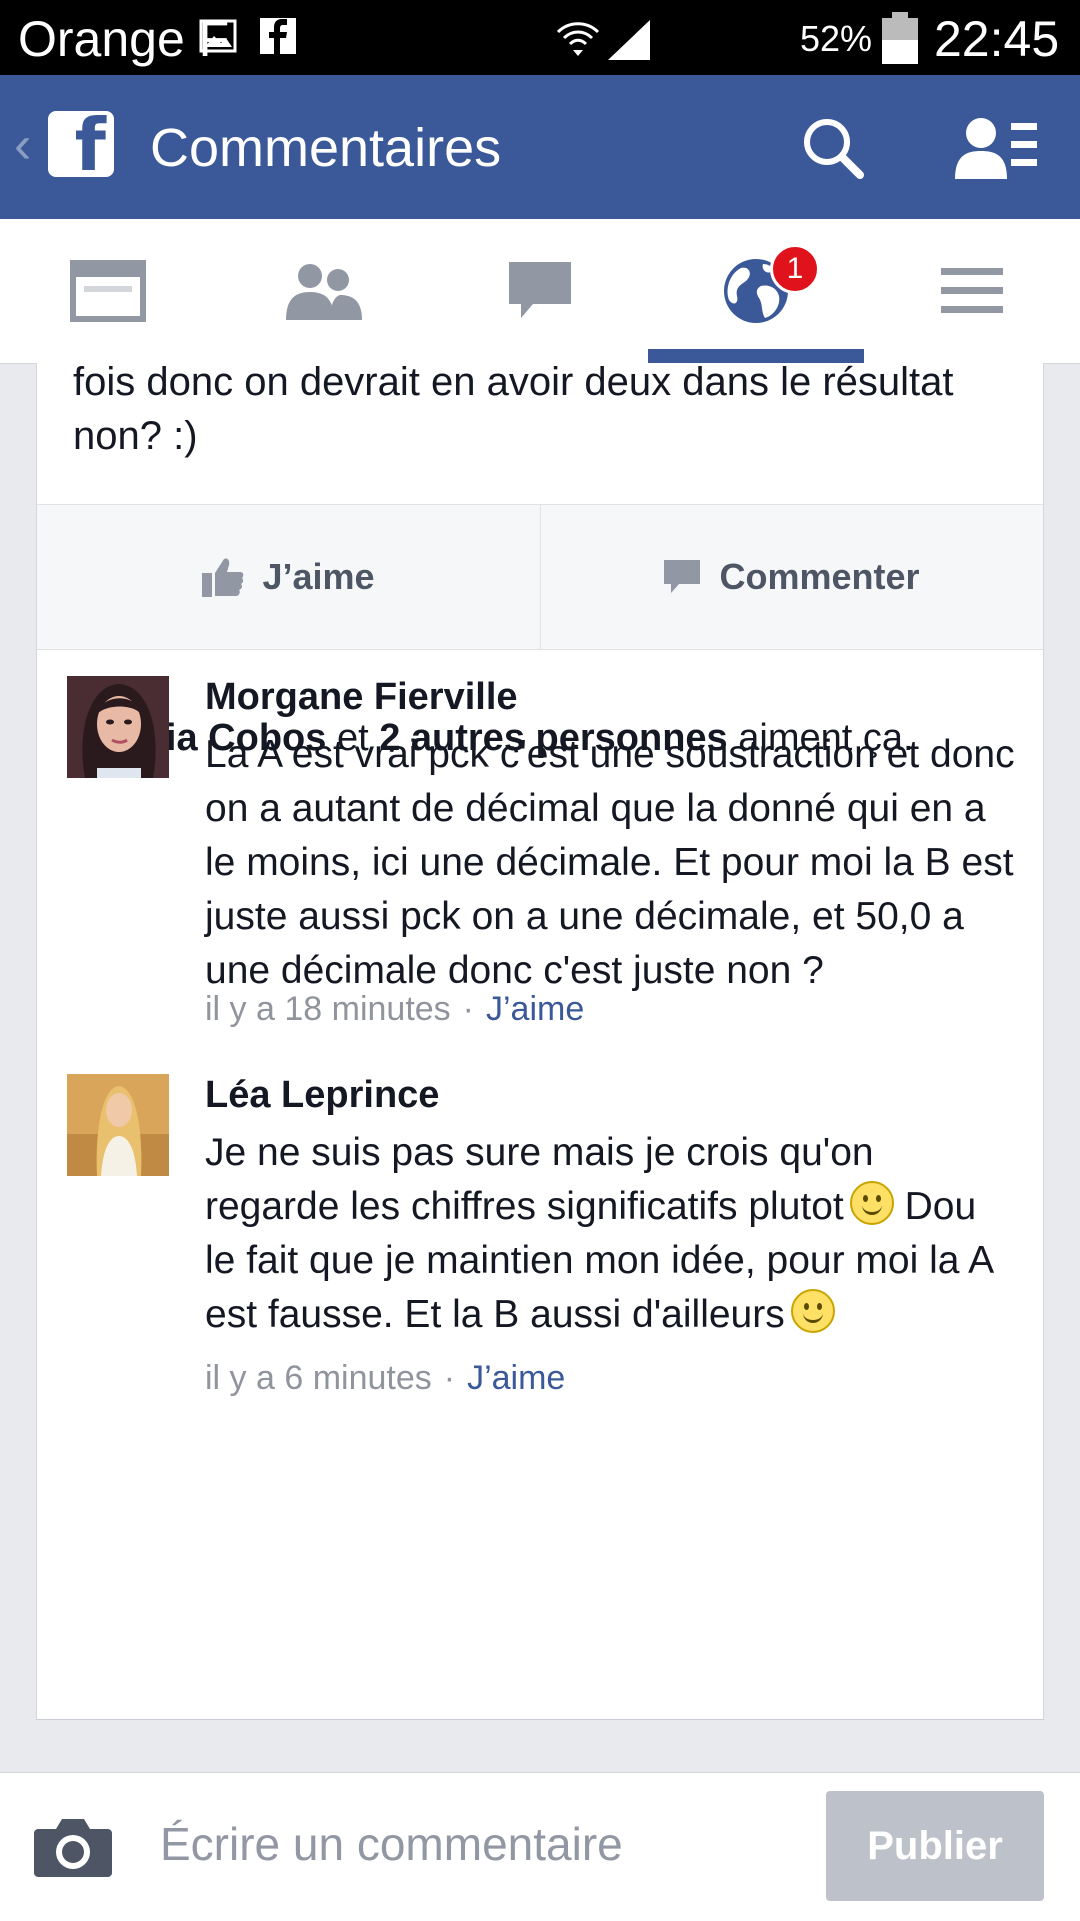  Describe the element at coordinates (756, 291) in the screenshot. I see `tab-notifications` at that location.